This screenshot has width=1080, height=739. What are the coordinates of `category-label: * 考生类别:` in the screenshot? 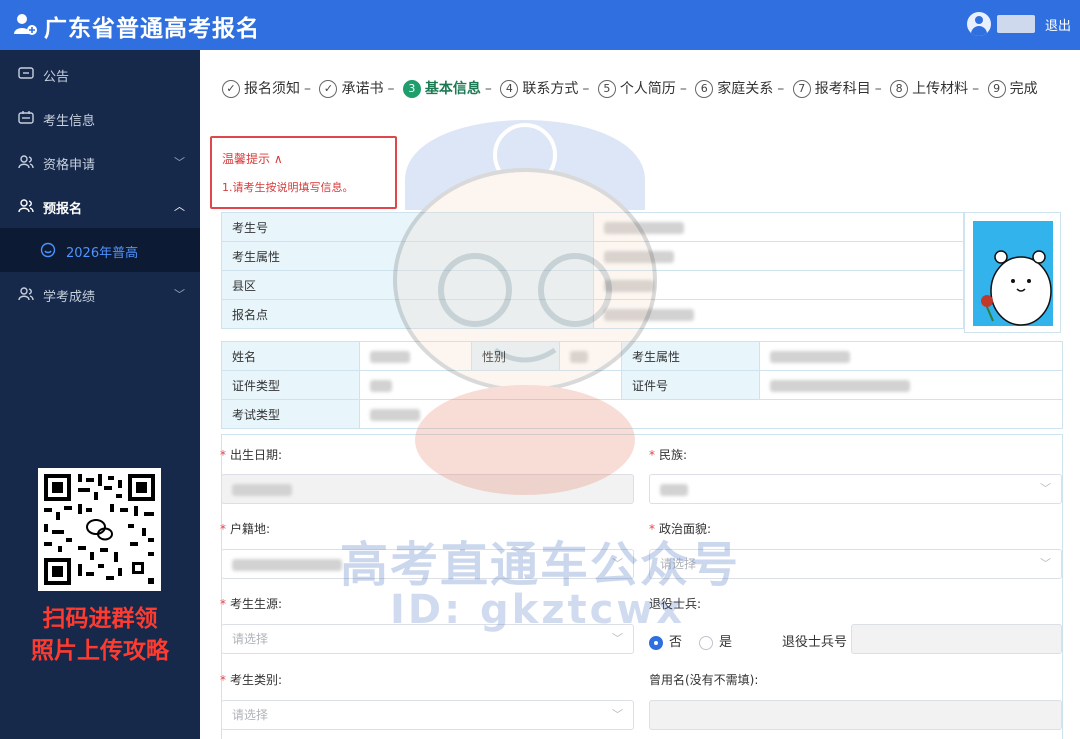 It's located at (251, 680).